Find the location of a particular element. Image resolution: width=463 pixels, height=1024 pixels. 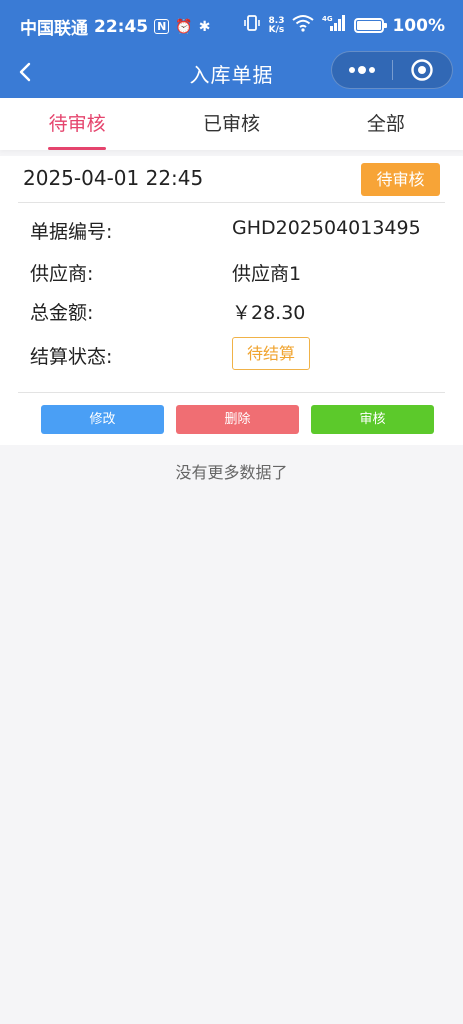

more-button is located at coordinates (362, 70).